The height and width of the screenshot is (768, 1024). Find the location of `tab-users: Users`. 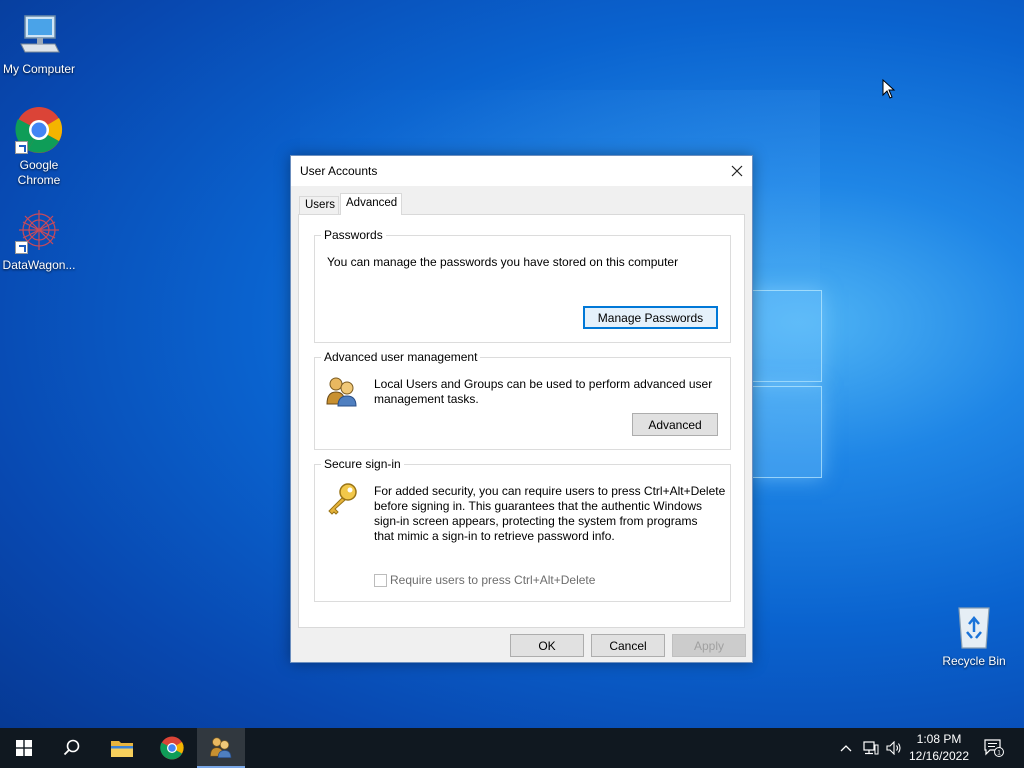

tab-users: Users is located at coordinates (319, 205).